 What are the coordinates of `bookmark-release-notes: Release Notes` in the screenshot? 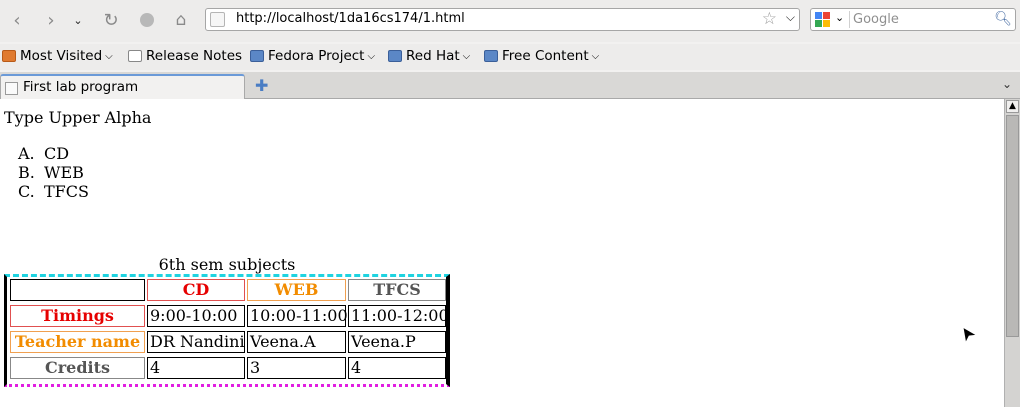 It's located at (185, 56).